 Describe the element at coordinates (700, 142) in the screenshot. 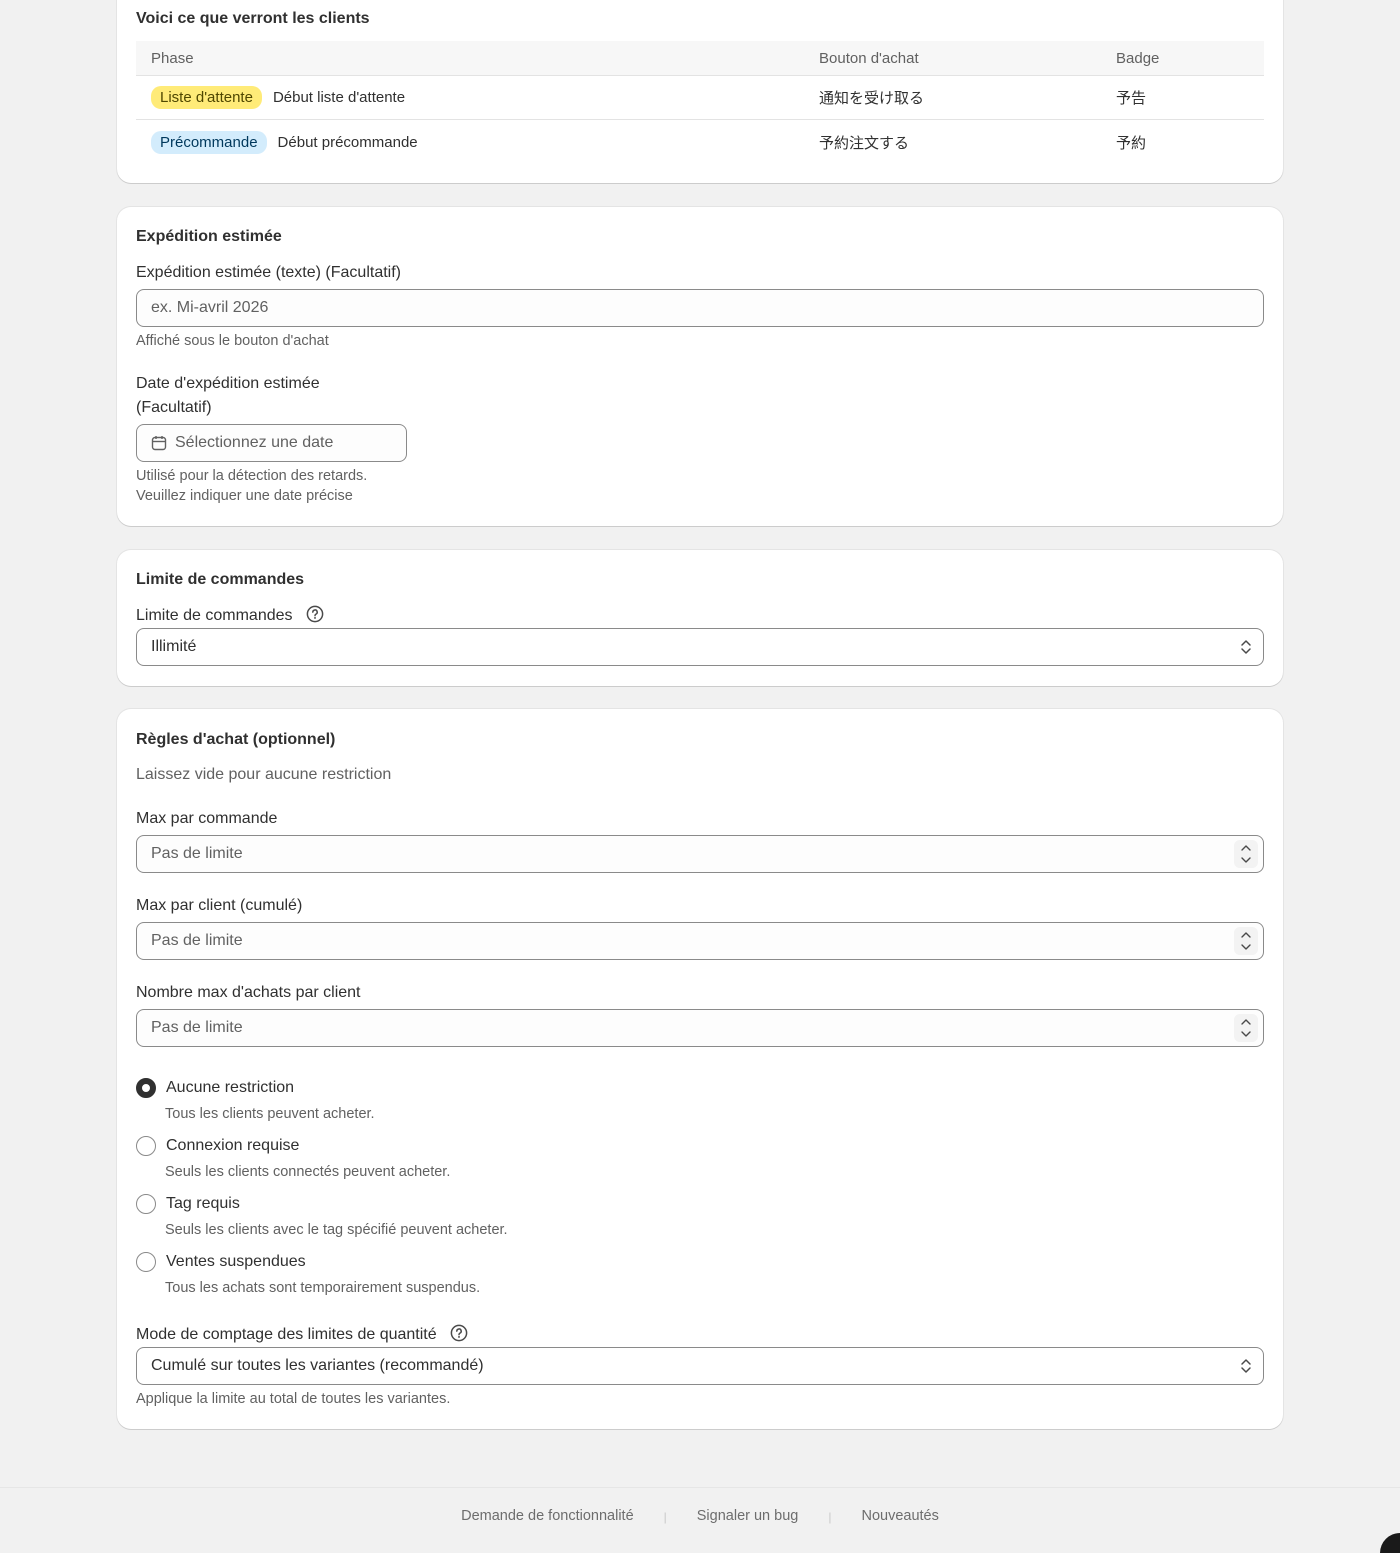

I see `table-row: Précommande Début précommande 予約注文する 予約` at that location.